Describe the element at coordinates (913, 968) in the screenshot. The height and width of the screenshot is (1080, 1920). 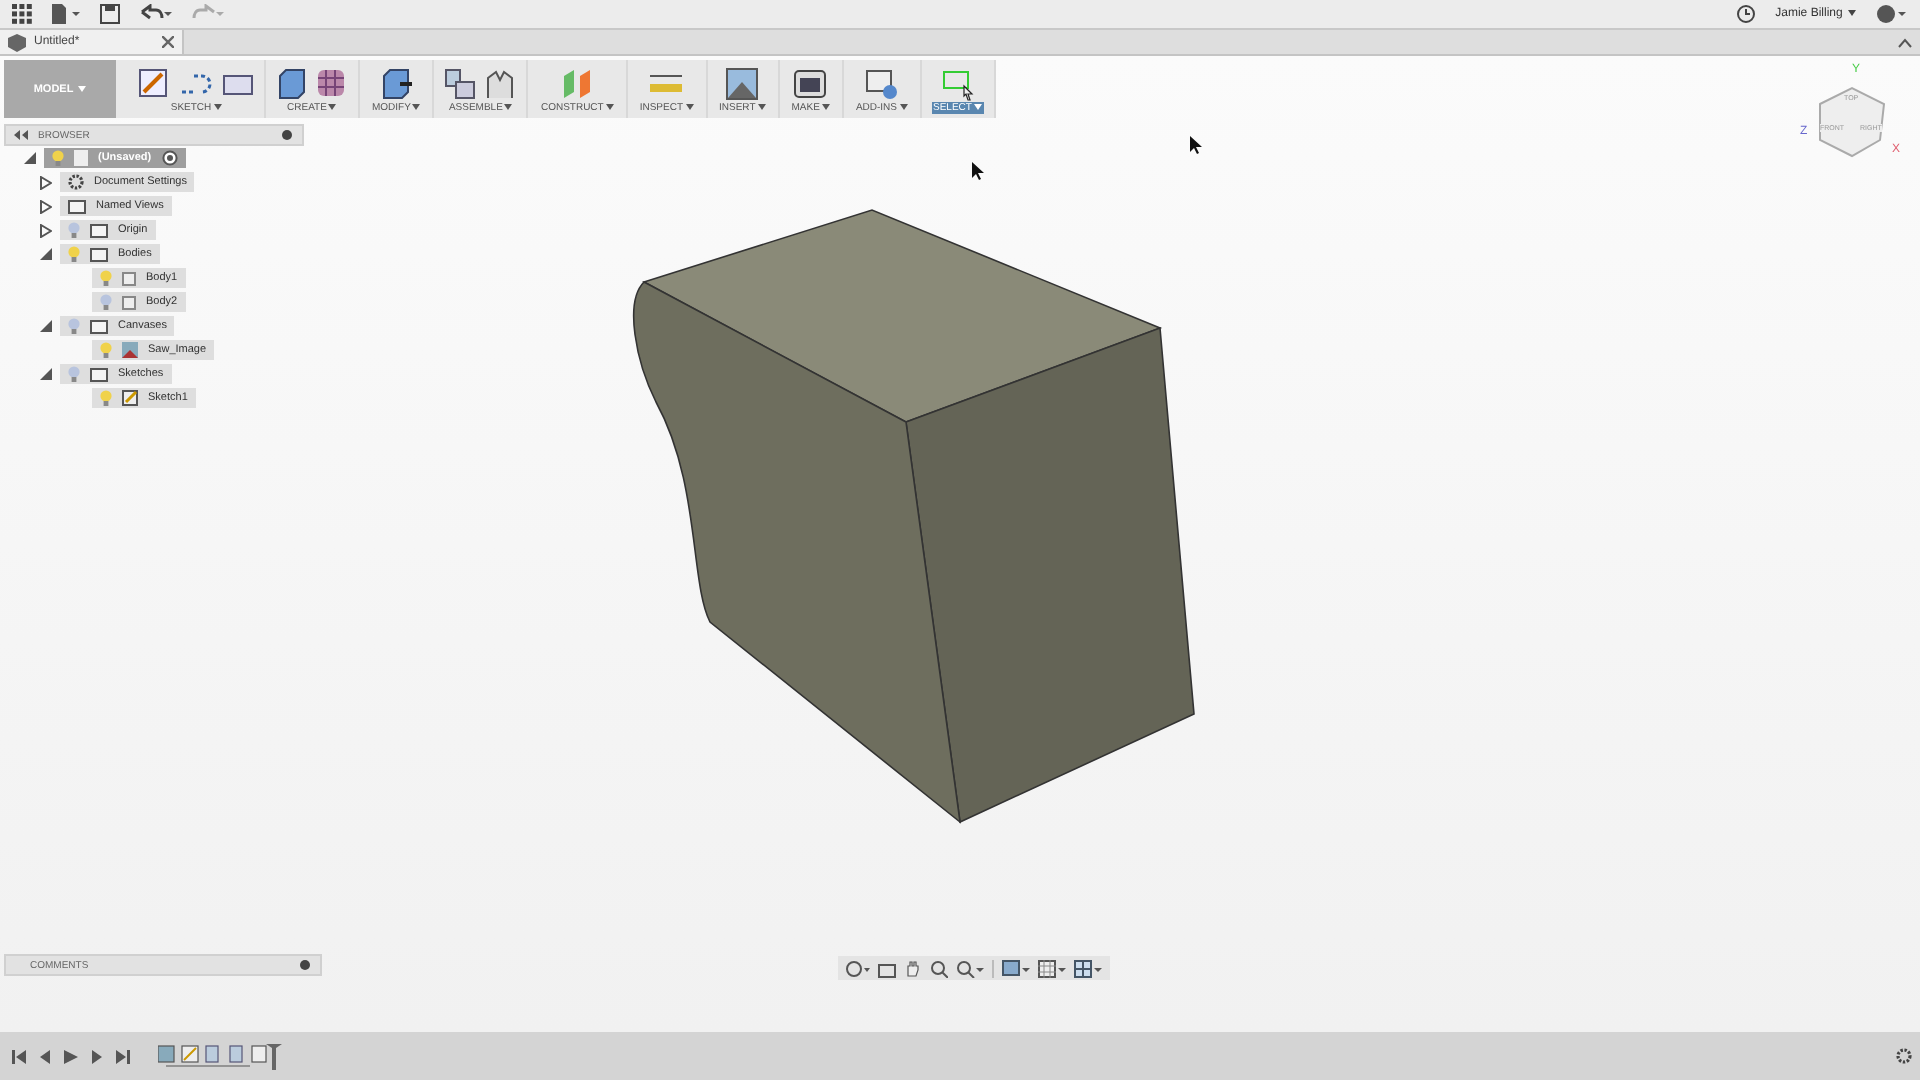
I see `pan-hand-icon` at that location.